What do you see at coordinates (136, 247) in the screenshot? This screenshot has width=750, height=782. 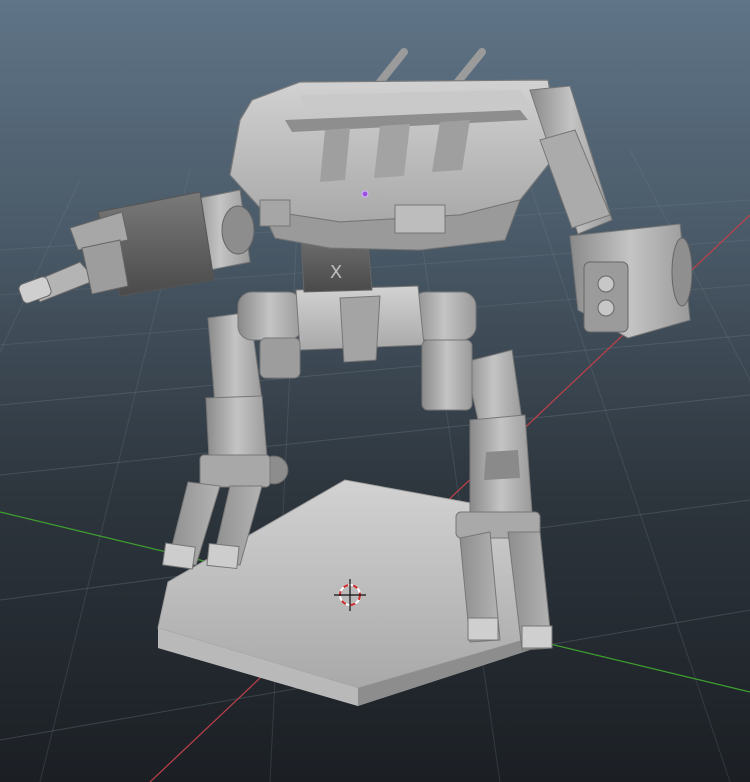 I see `left-cannon-arm` at bounding box center [136, 247].